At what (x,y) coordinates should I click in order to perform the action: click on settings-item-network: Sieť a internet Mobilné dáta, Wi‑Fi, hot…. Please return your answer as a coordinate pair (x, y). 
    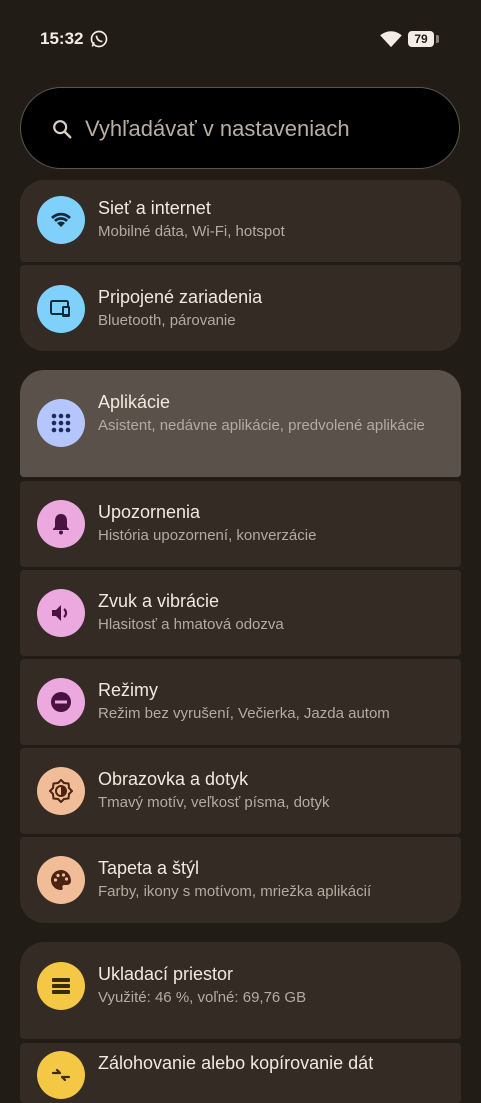
    Looking at the image, I should click on (240, 221).